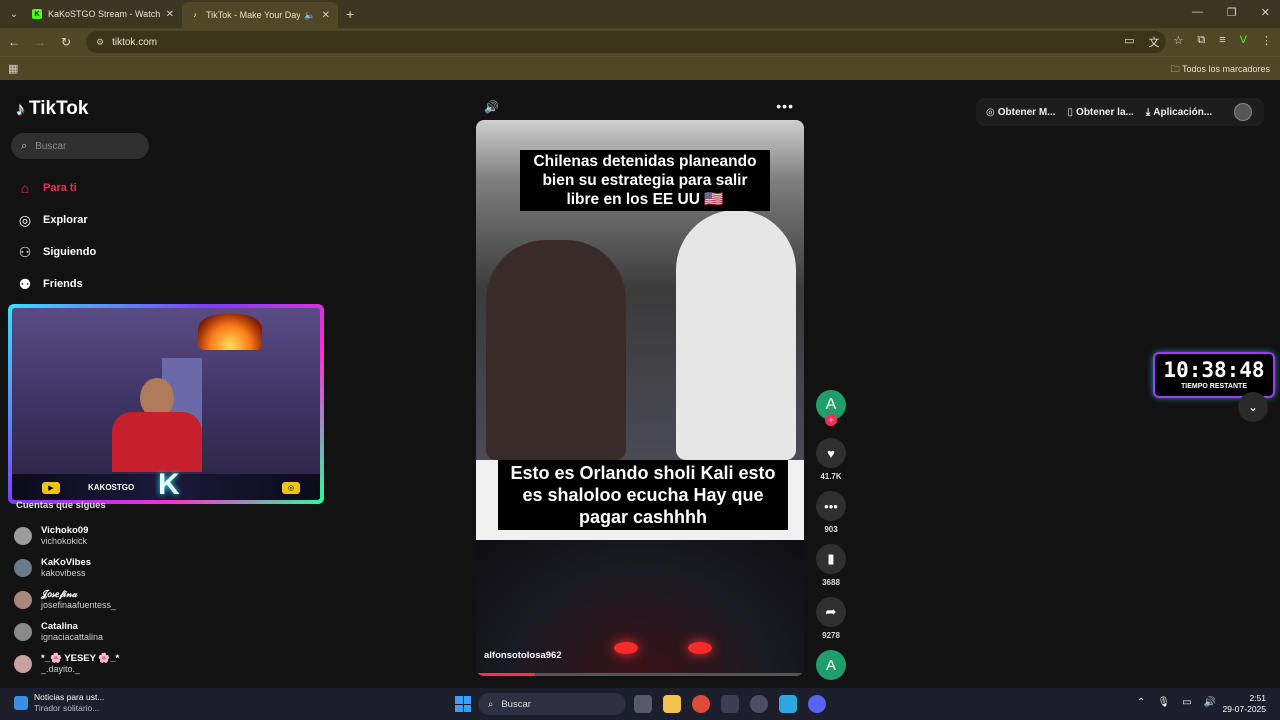  What do you see at coordinates (1220, 70) in the screenshot?
I see `all-bookmarks-button: 🗀 Todos los marcadores` at bounding box center [1220, 70].